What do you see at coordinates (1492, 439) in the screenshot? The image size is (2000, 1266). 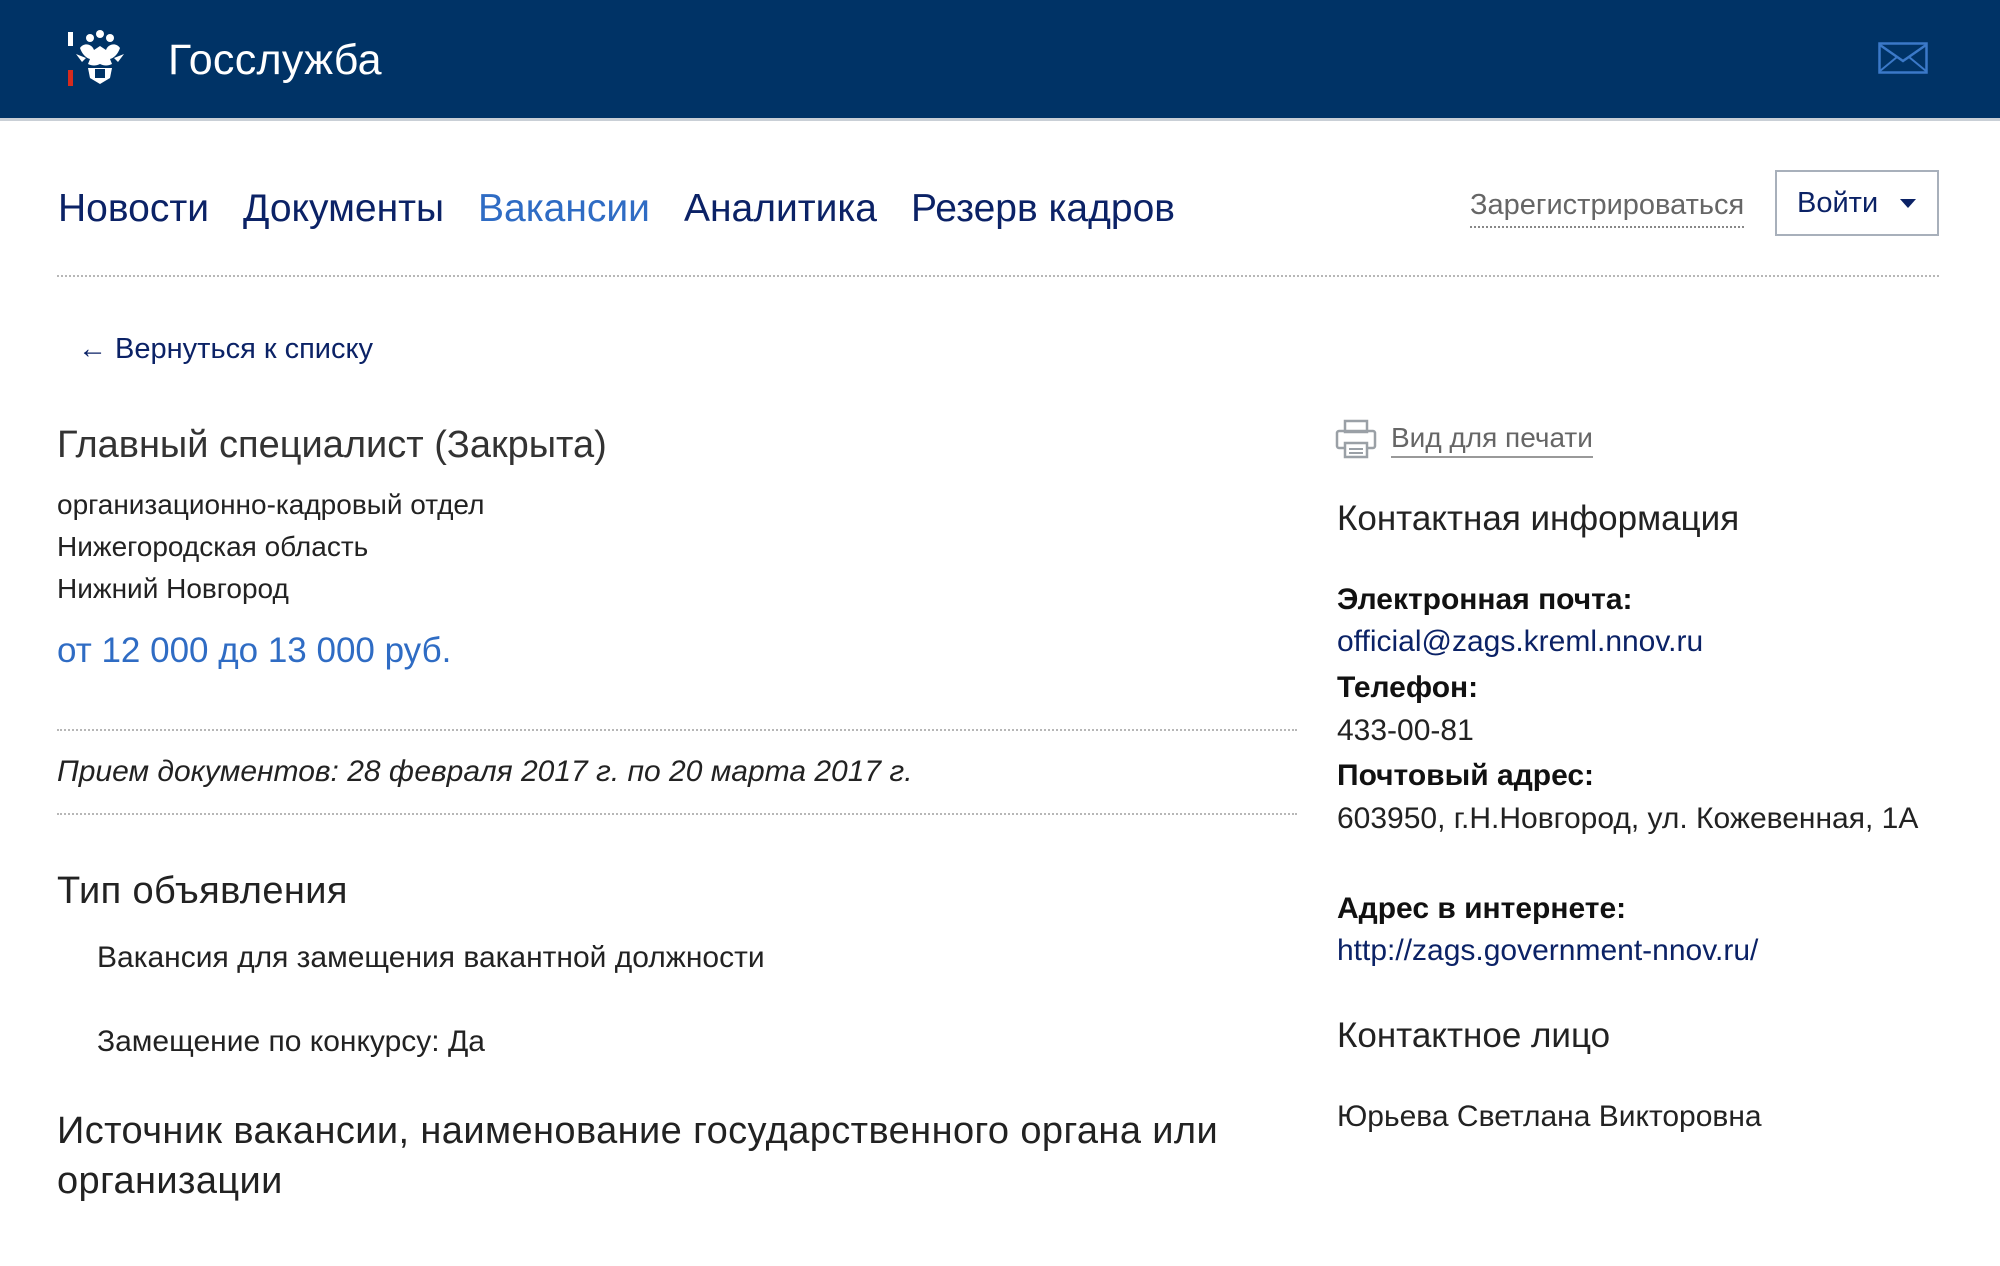 I see `print-view-label: Вид для печати` at bounding box center [1492, 439].